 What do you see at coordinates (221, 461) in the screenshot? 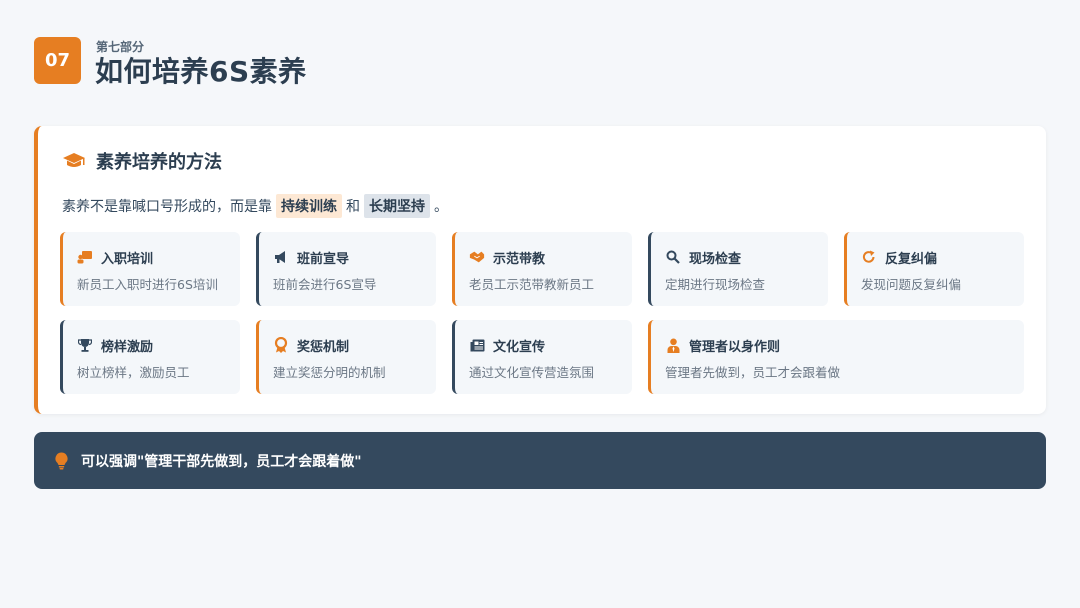
I see `tip-text: 可以强调"管理干部先做到，员工才会跟着做"` at bounding box center [221, 461].